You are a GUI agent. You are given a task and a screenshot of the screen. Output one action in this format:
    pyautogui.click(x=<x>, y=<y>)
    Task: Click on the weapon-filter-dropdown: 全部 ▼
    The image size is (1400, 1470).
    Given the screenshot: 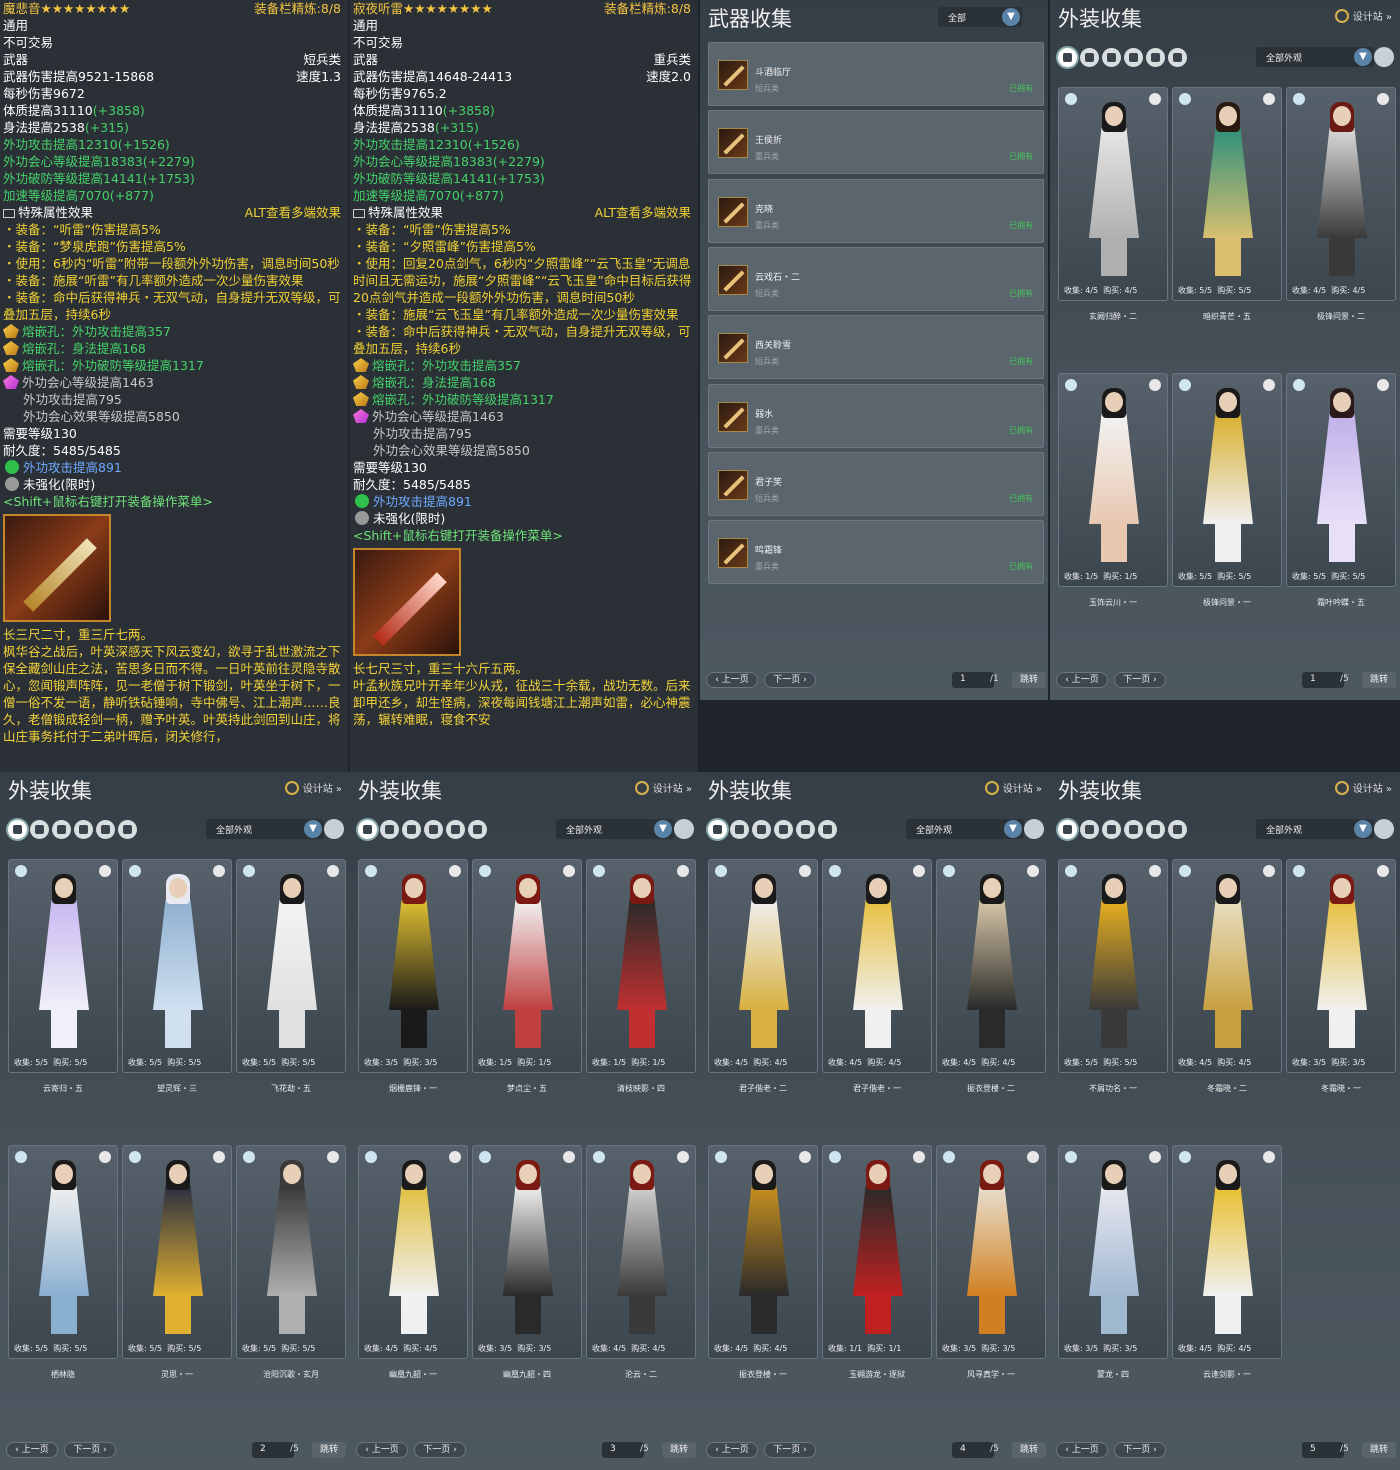 What is the action you would take?
    pyautogui.click(x=980, y=17)
    